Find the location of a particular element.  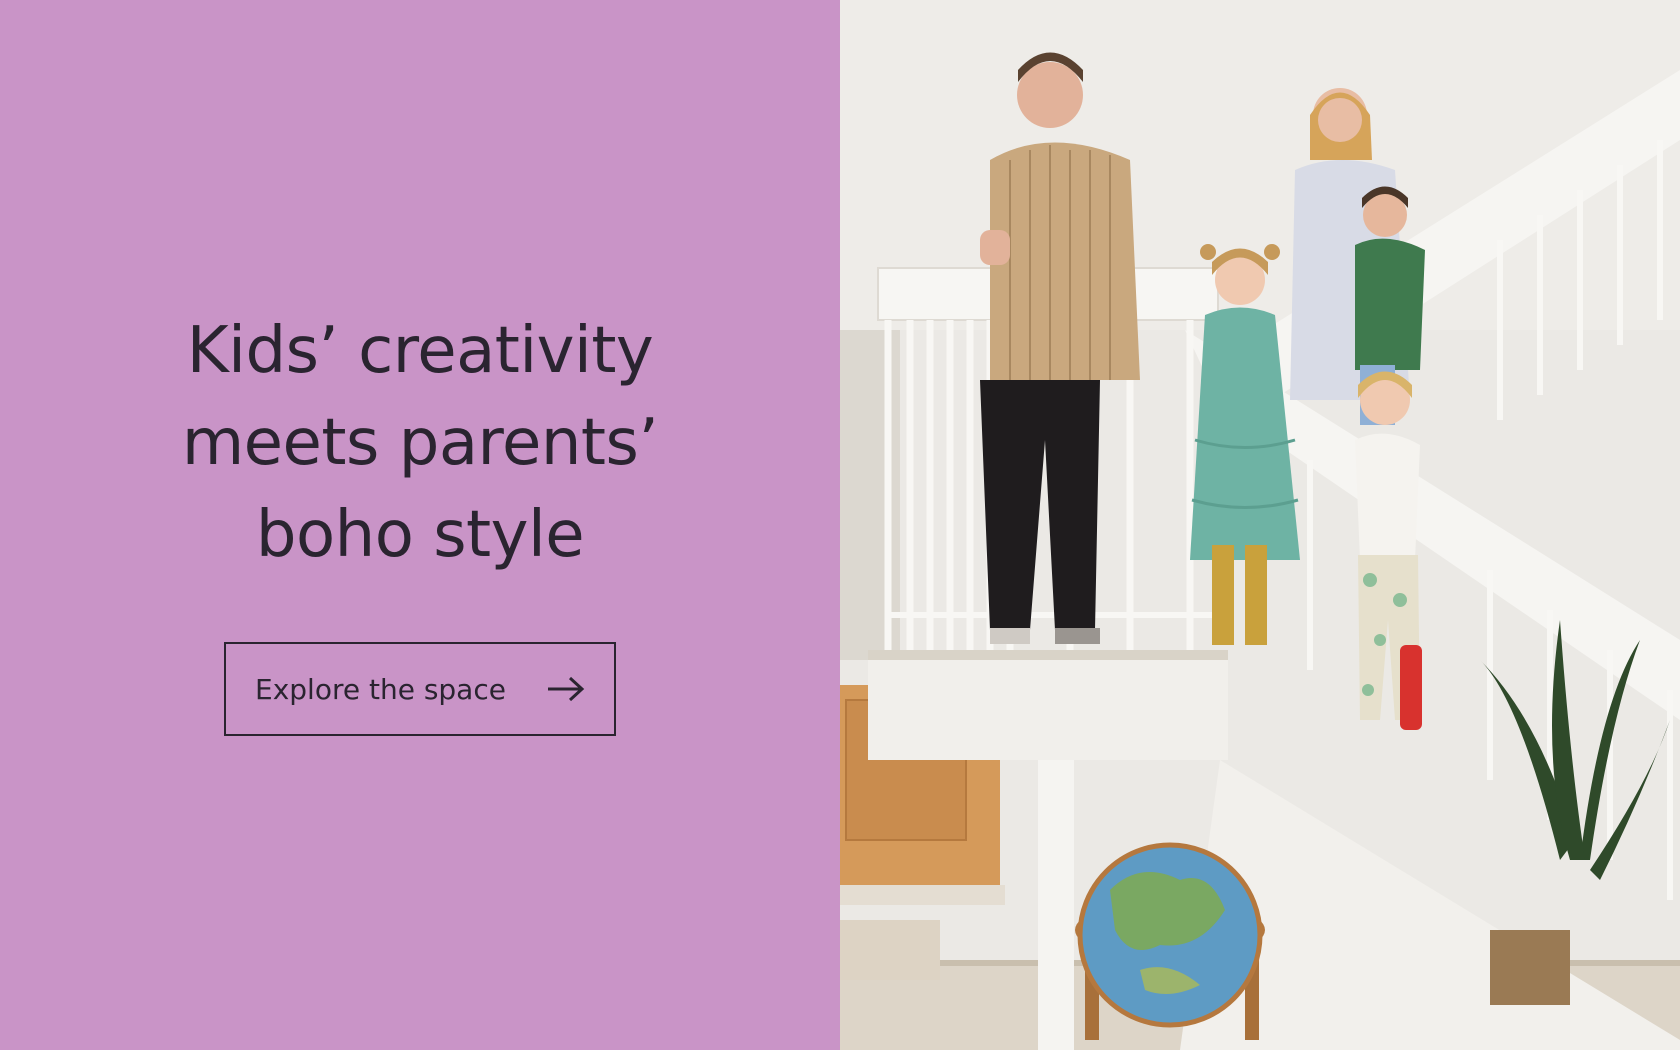

explore-the-space-button: Explore the space is located at coordinates (420, 689).